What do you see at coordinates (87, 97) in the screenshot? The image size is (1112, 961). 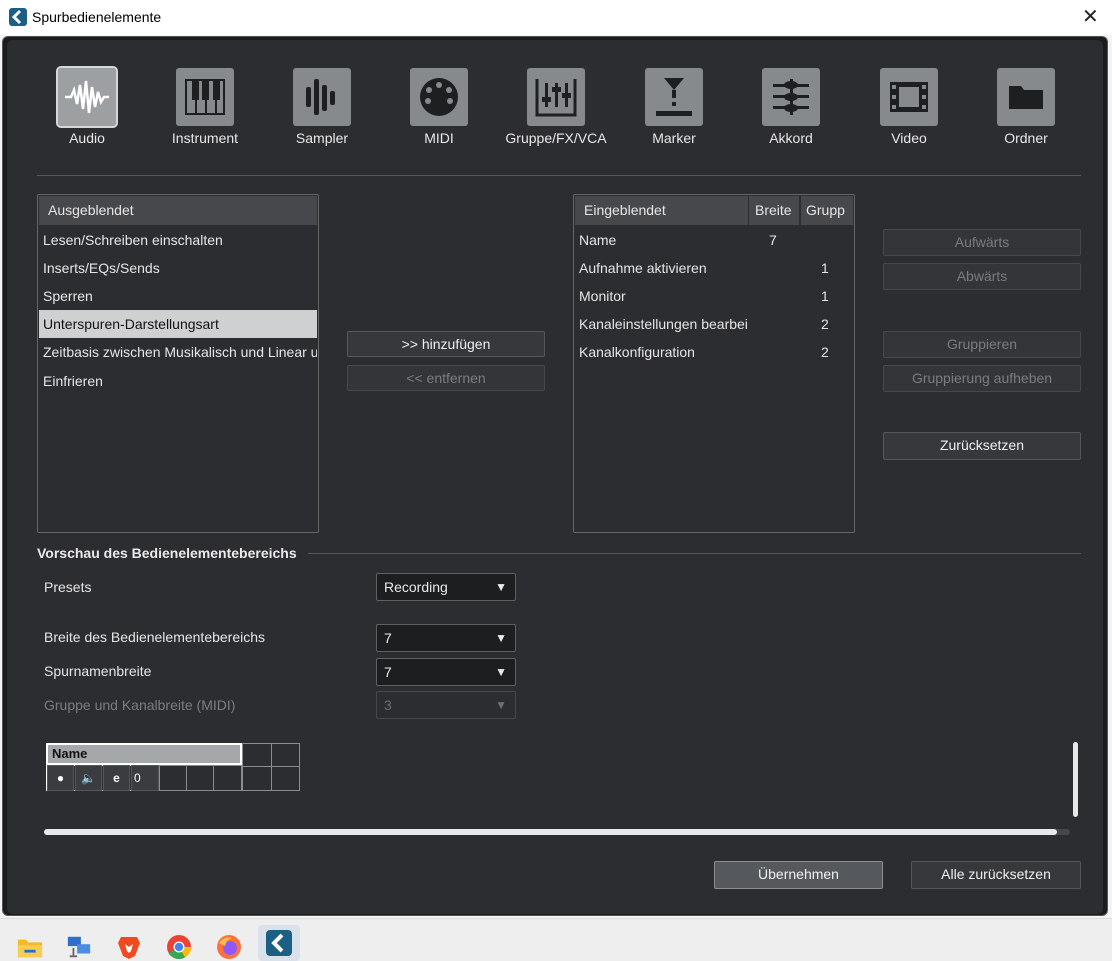 I see `waveform-icon` at bounding box center [87, 97].